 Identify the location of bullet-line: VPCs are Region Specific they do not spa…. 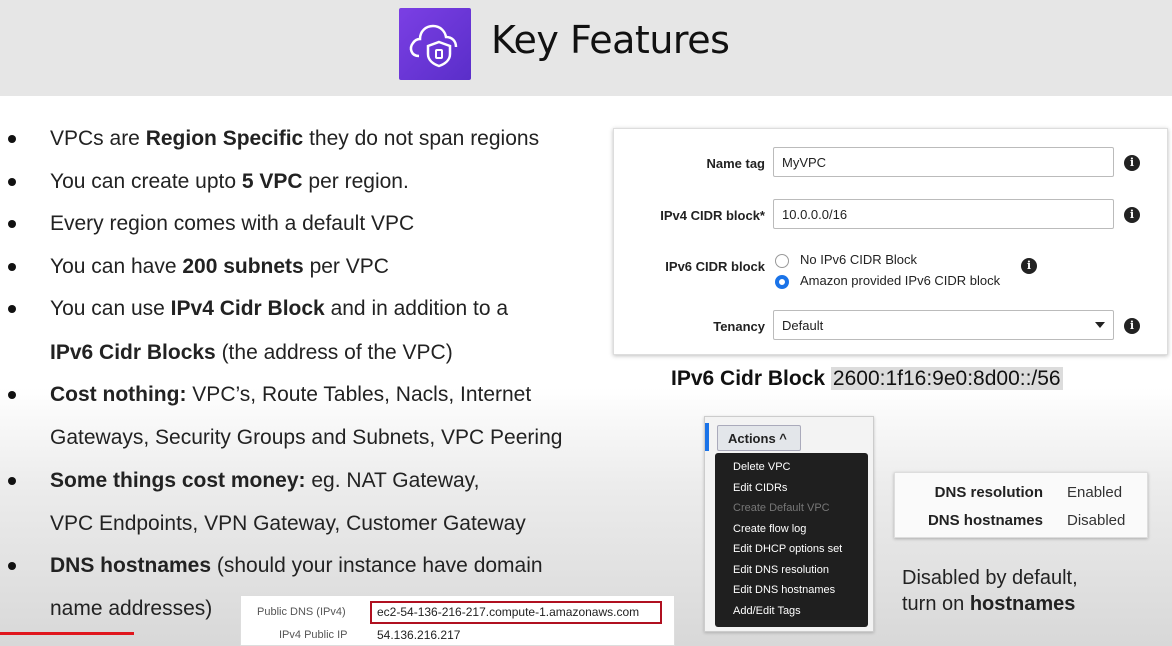
(294, 139).